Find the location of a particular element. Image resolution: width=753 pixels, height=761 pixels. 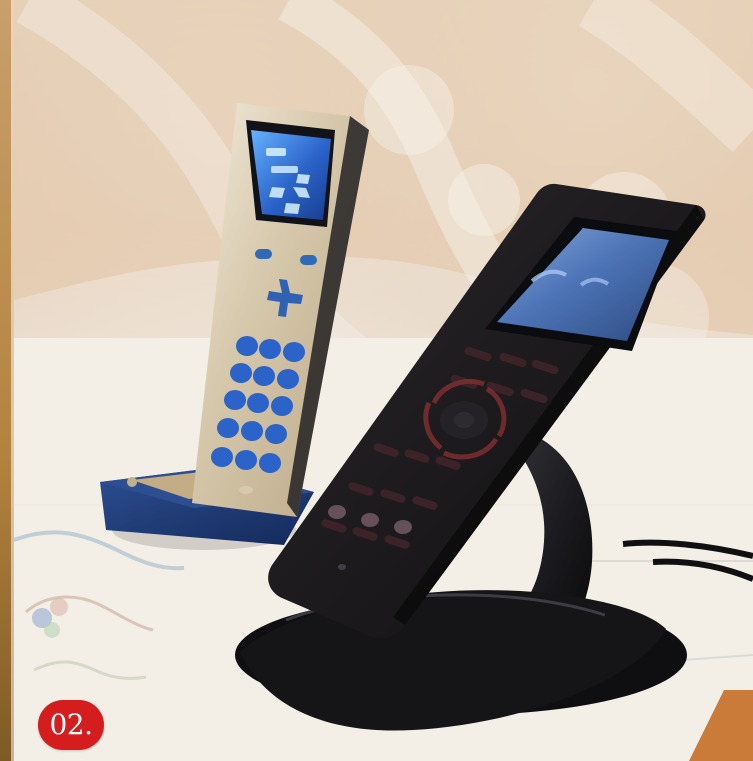

left-edge-strip is located at coordinates (7, 380).